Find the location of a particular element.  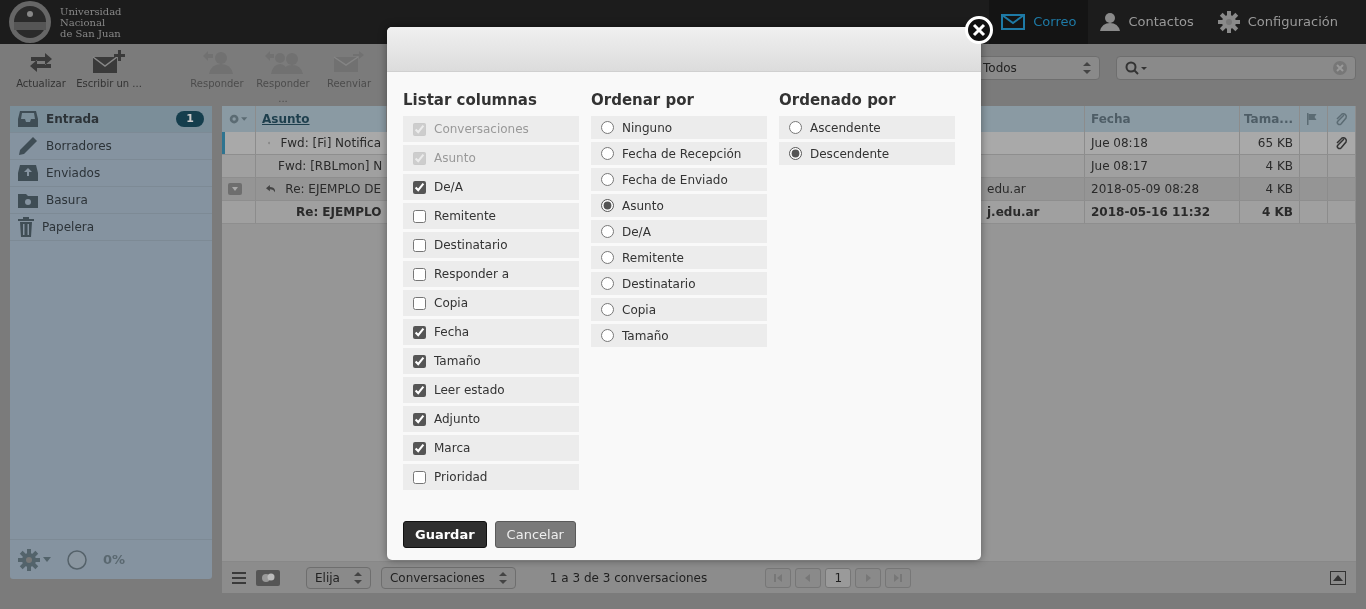

folder-item: Enviados is located at coordinates (111, 173).